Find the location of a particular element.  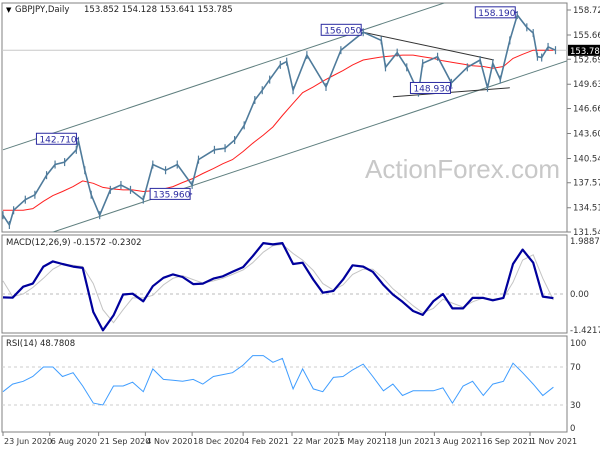

x-tick-label: 4 Feb 2021 is located at coordinates (266, 441).